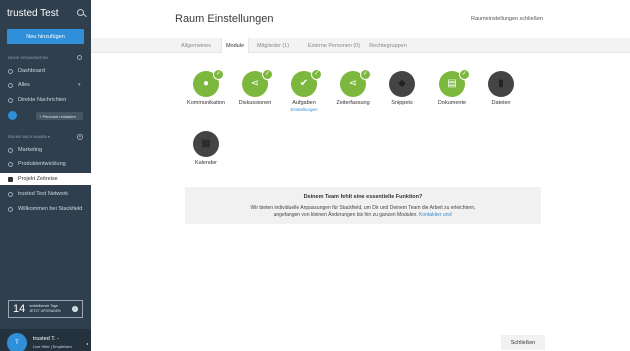 This screenshot has width=630, height=351. Describe the element at coordinates (435, 215) in the screenshot. I see `contact-link: Kontaktier uns!` at that location.